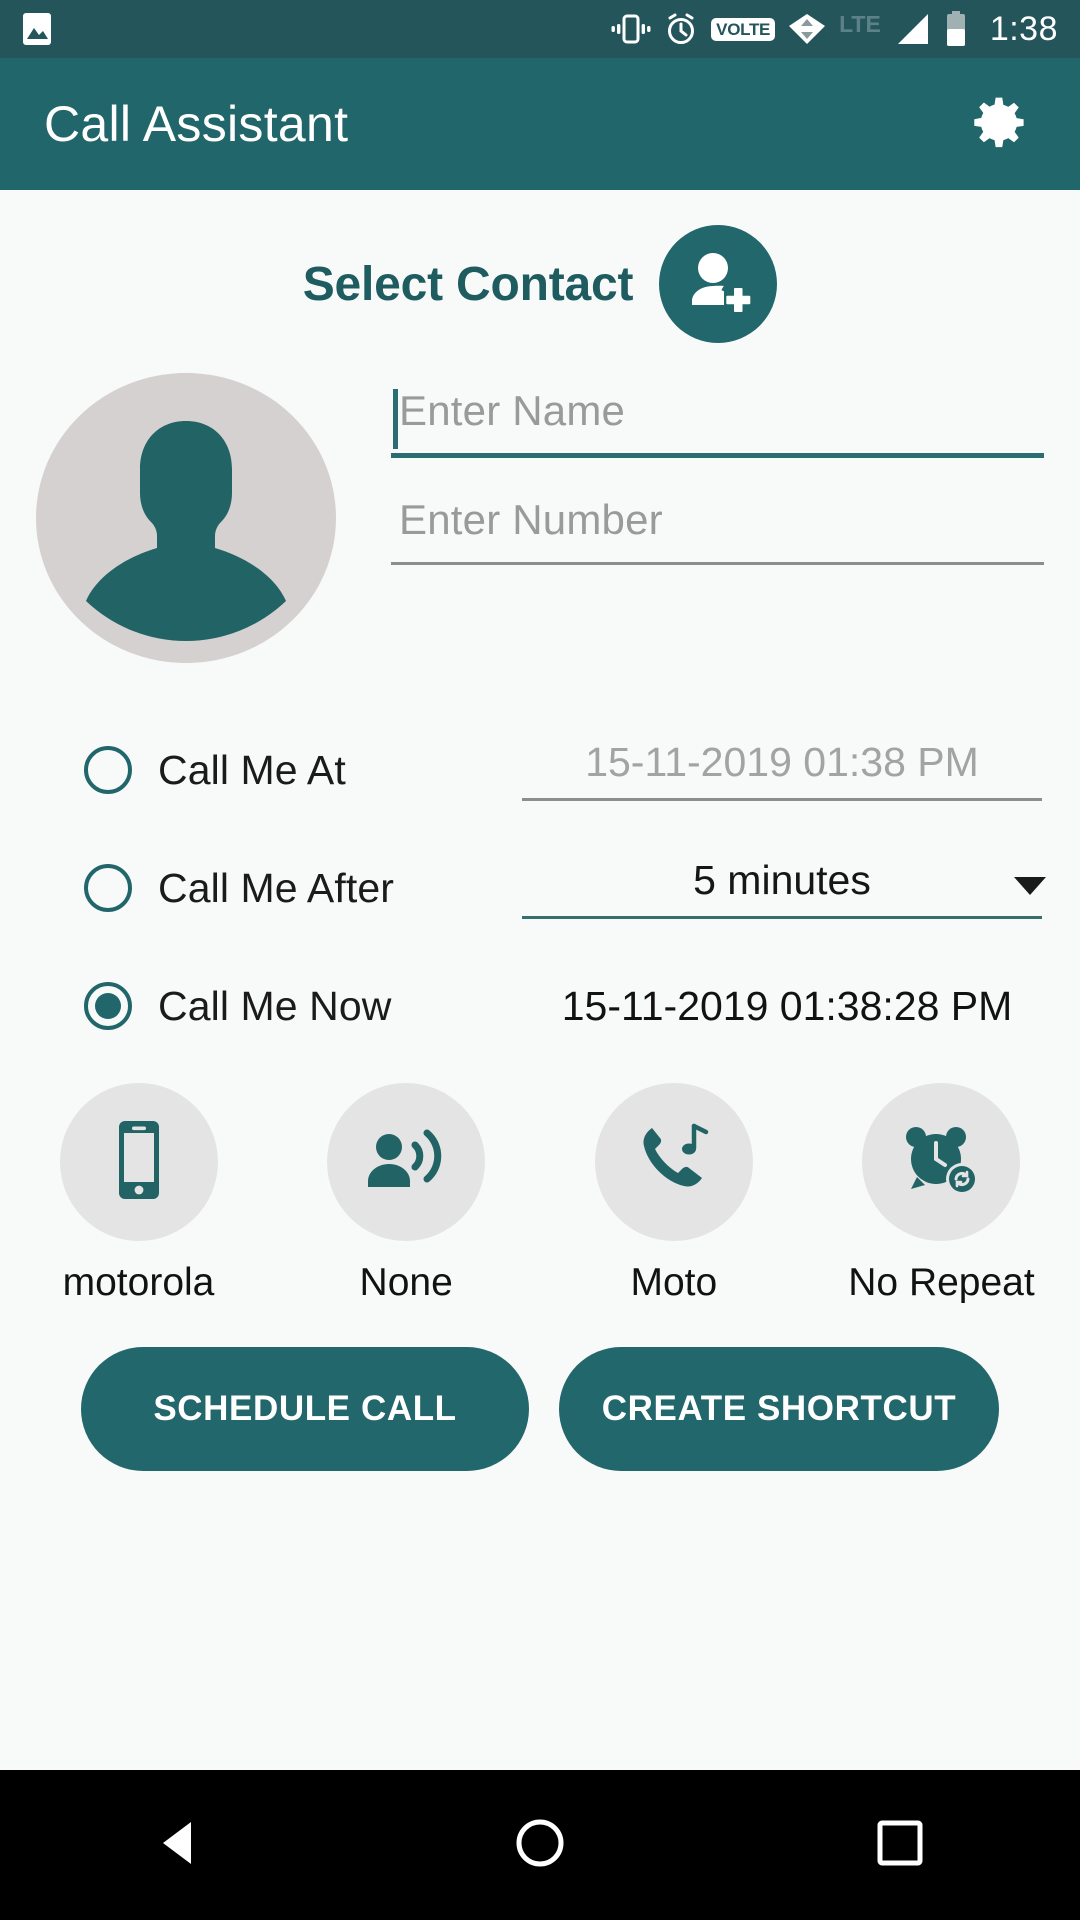 Image resolution: width=1080 pixels, height=1920 pixels. I want to click on nav-home-button, so click(540, 1845).